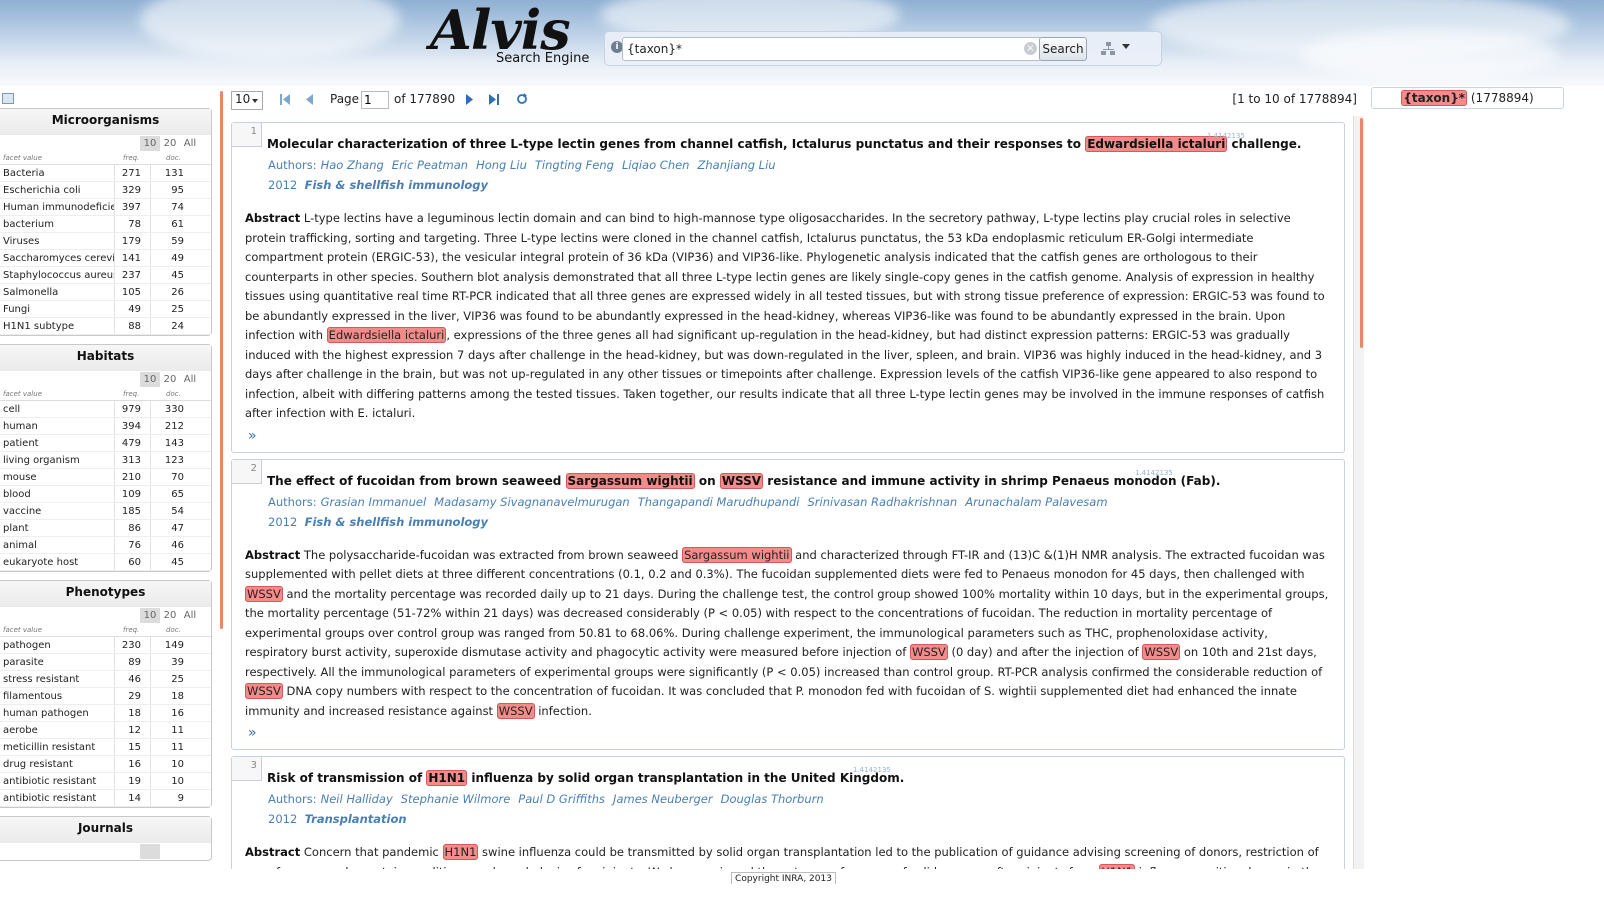  I want to click on author-link: Grasian Immanuel, so click(374, 502).